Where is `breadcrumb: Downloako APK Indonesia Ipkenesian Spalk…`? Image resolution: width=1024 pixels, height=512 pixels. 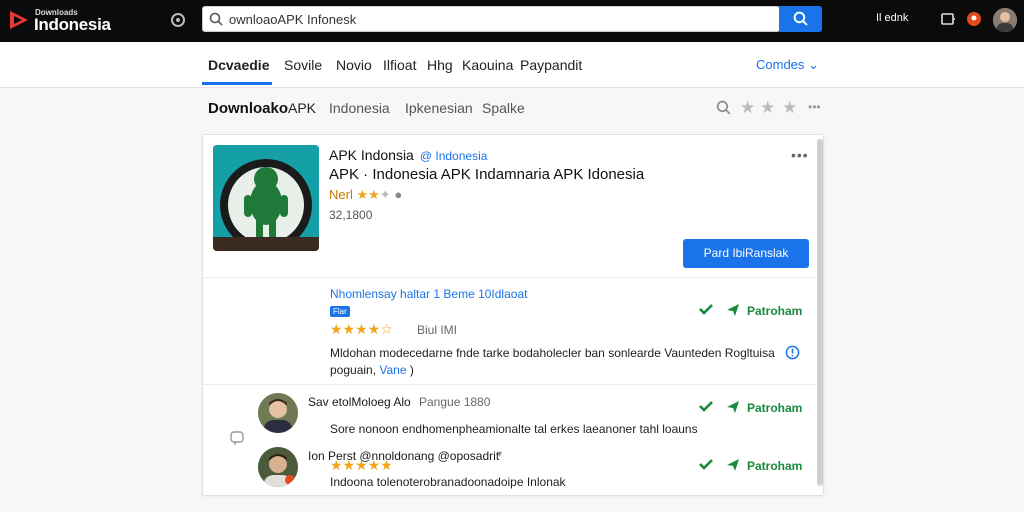
breadcrumb: Downloako APK Indonesia Ipkenesian Spalk… is located at coordinates (512, 109).